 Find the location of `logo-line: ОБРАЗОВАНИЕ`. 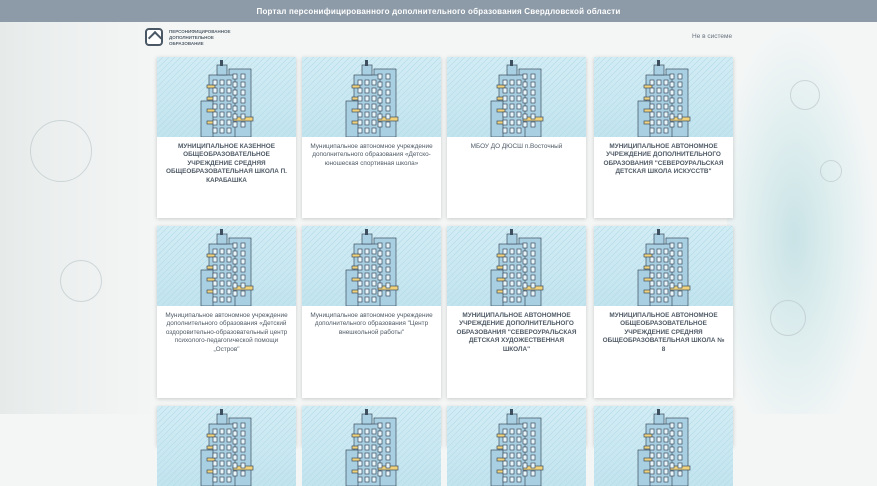

logo-line: ОБРАЗОВАНИЕ is located at coordinates (186, 43).